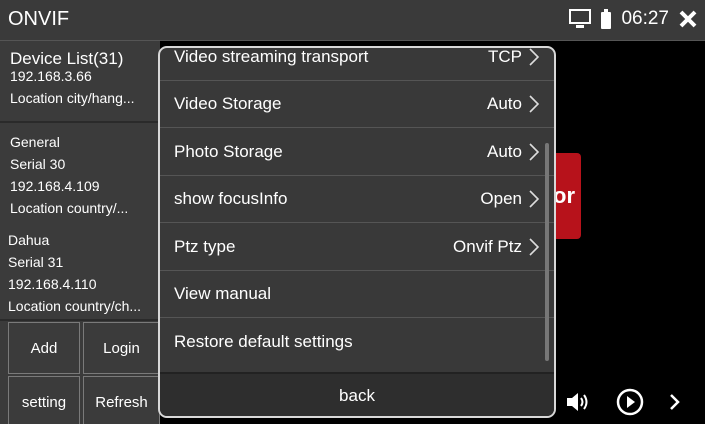 This screenshot has width=705, height=424. Describe the element at coordinates (44, 400) in the screenshot. I see `setting-button: setting` at that location.